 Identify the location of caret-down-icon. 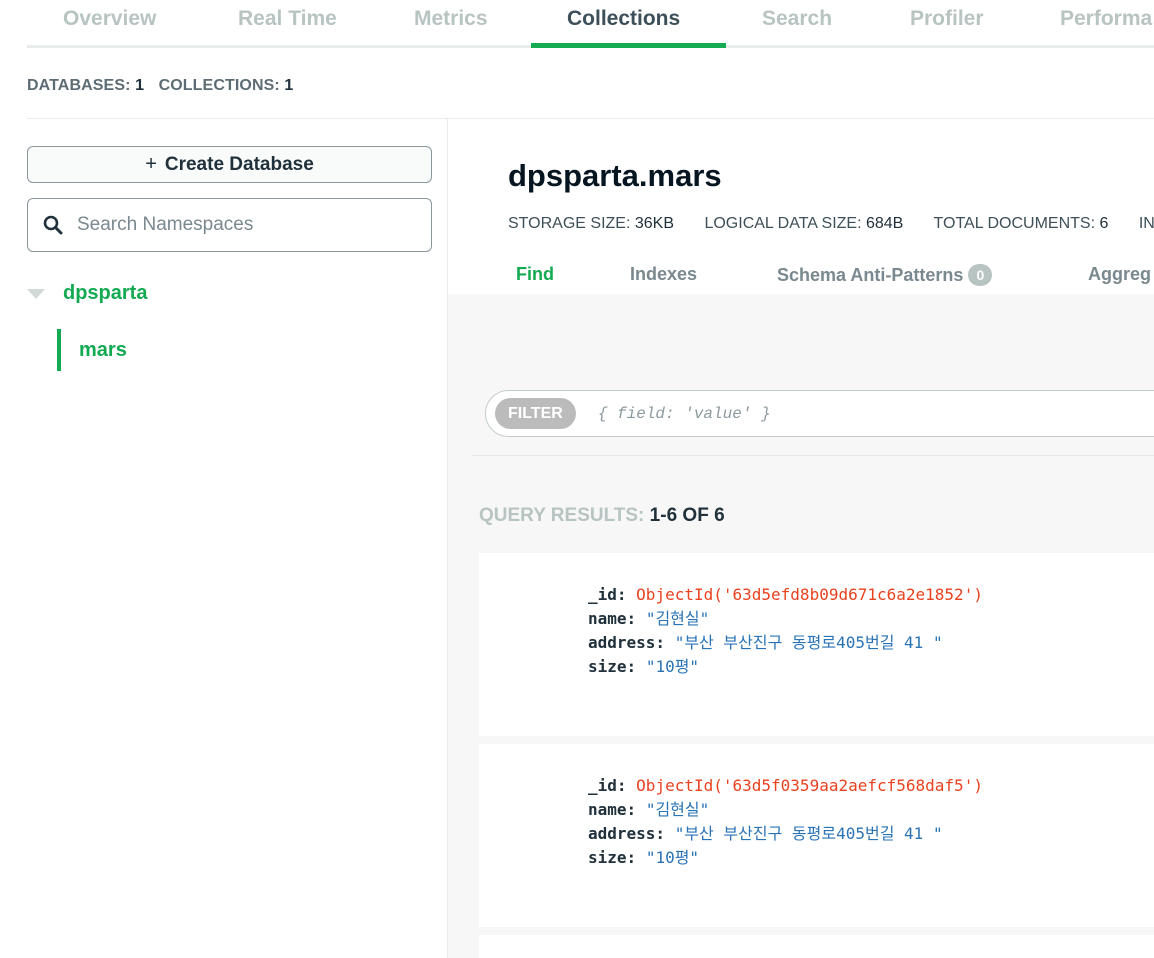
(36, 293).